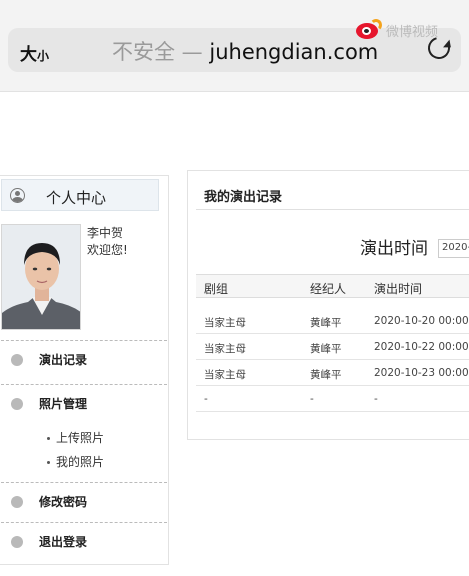 This screenshot has width=469, height=576. What do you see at coordinates (421, 347) in the screenshot?
I see `cell-time: 2020-10-22 00:00` at bounding box center [421, 347].